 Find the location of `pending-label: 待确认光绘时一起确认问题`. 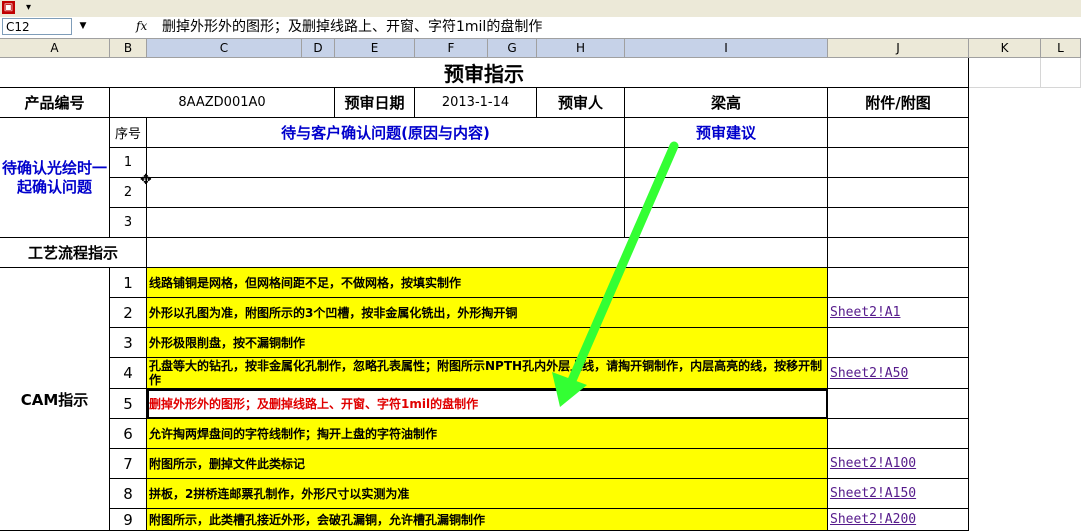

pending-label: 待确认光绘时一起确认问题 is located at coordinates (55, 178).